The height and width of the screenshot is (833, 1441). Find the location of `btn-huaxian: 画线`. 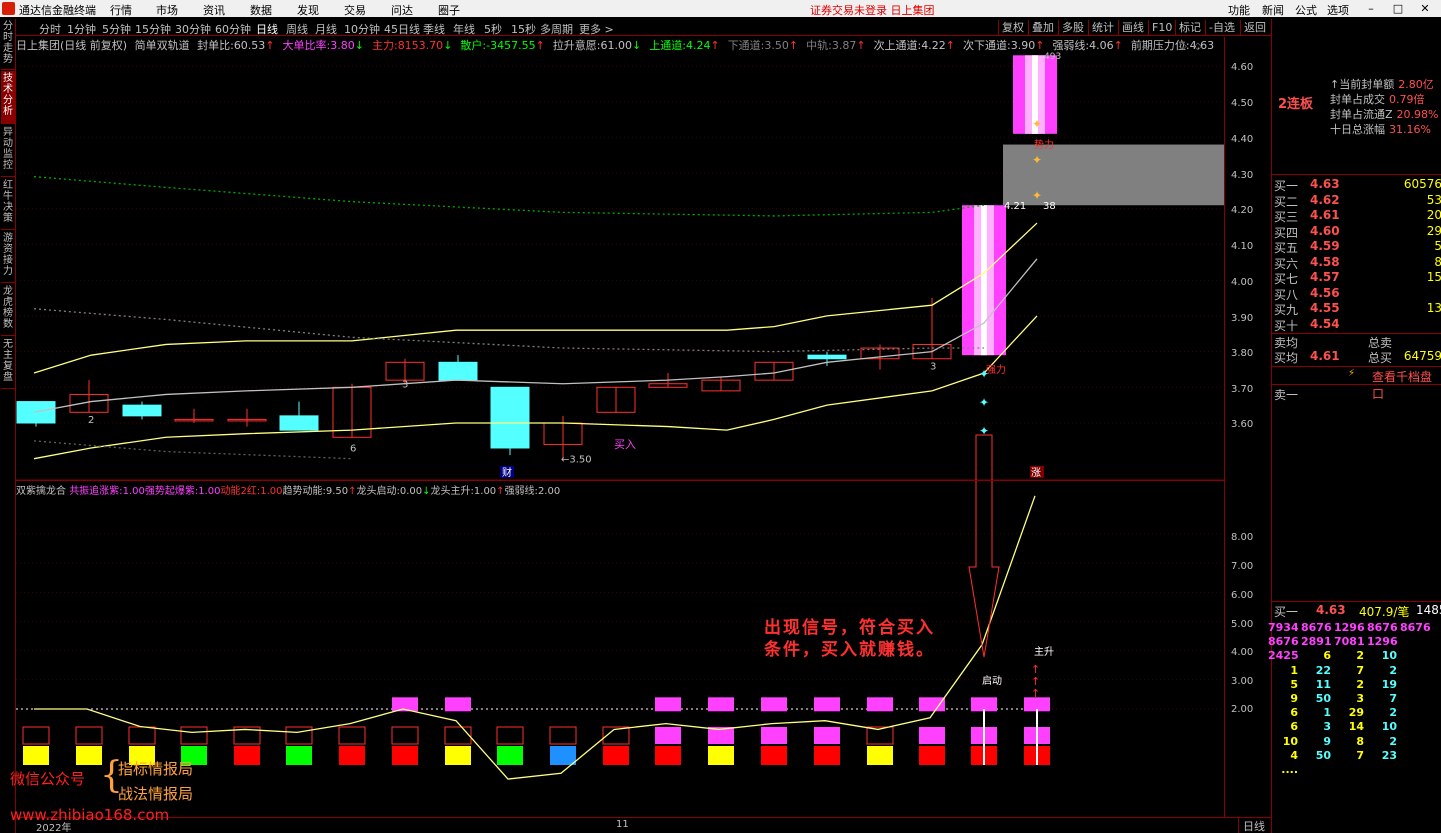

btn-huaxian: 画线 is located at coordinates (1132, 27).